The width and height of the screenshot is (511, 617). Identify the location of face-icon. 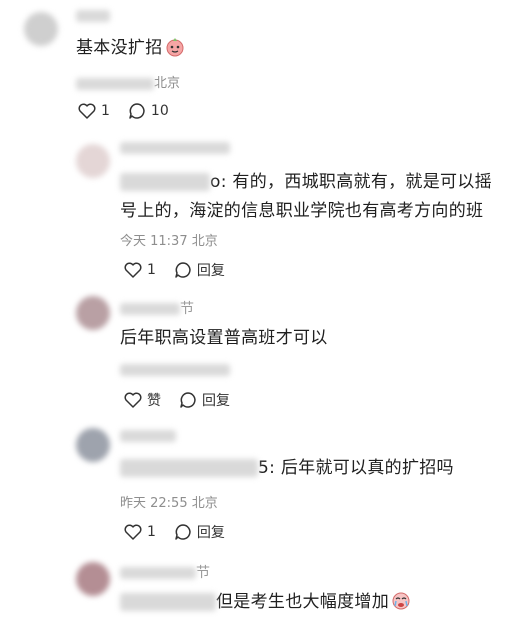
(174, 47).